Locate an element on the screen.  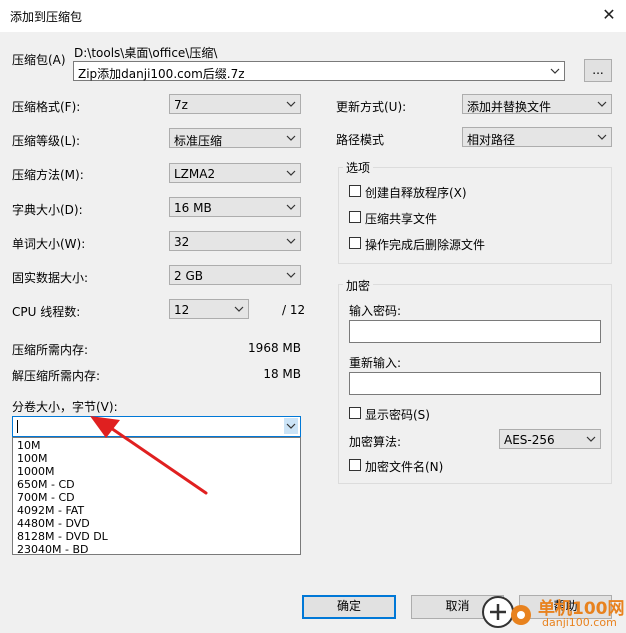
encrypt-method-combo: AES-256 is located at coordinates (550, 439).